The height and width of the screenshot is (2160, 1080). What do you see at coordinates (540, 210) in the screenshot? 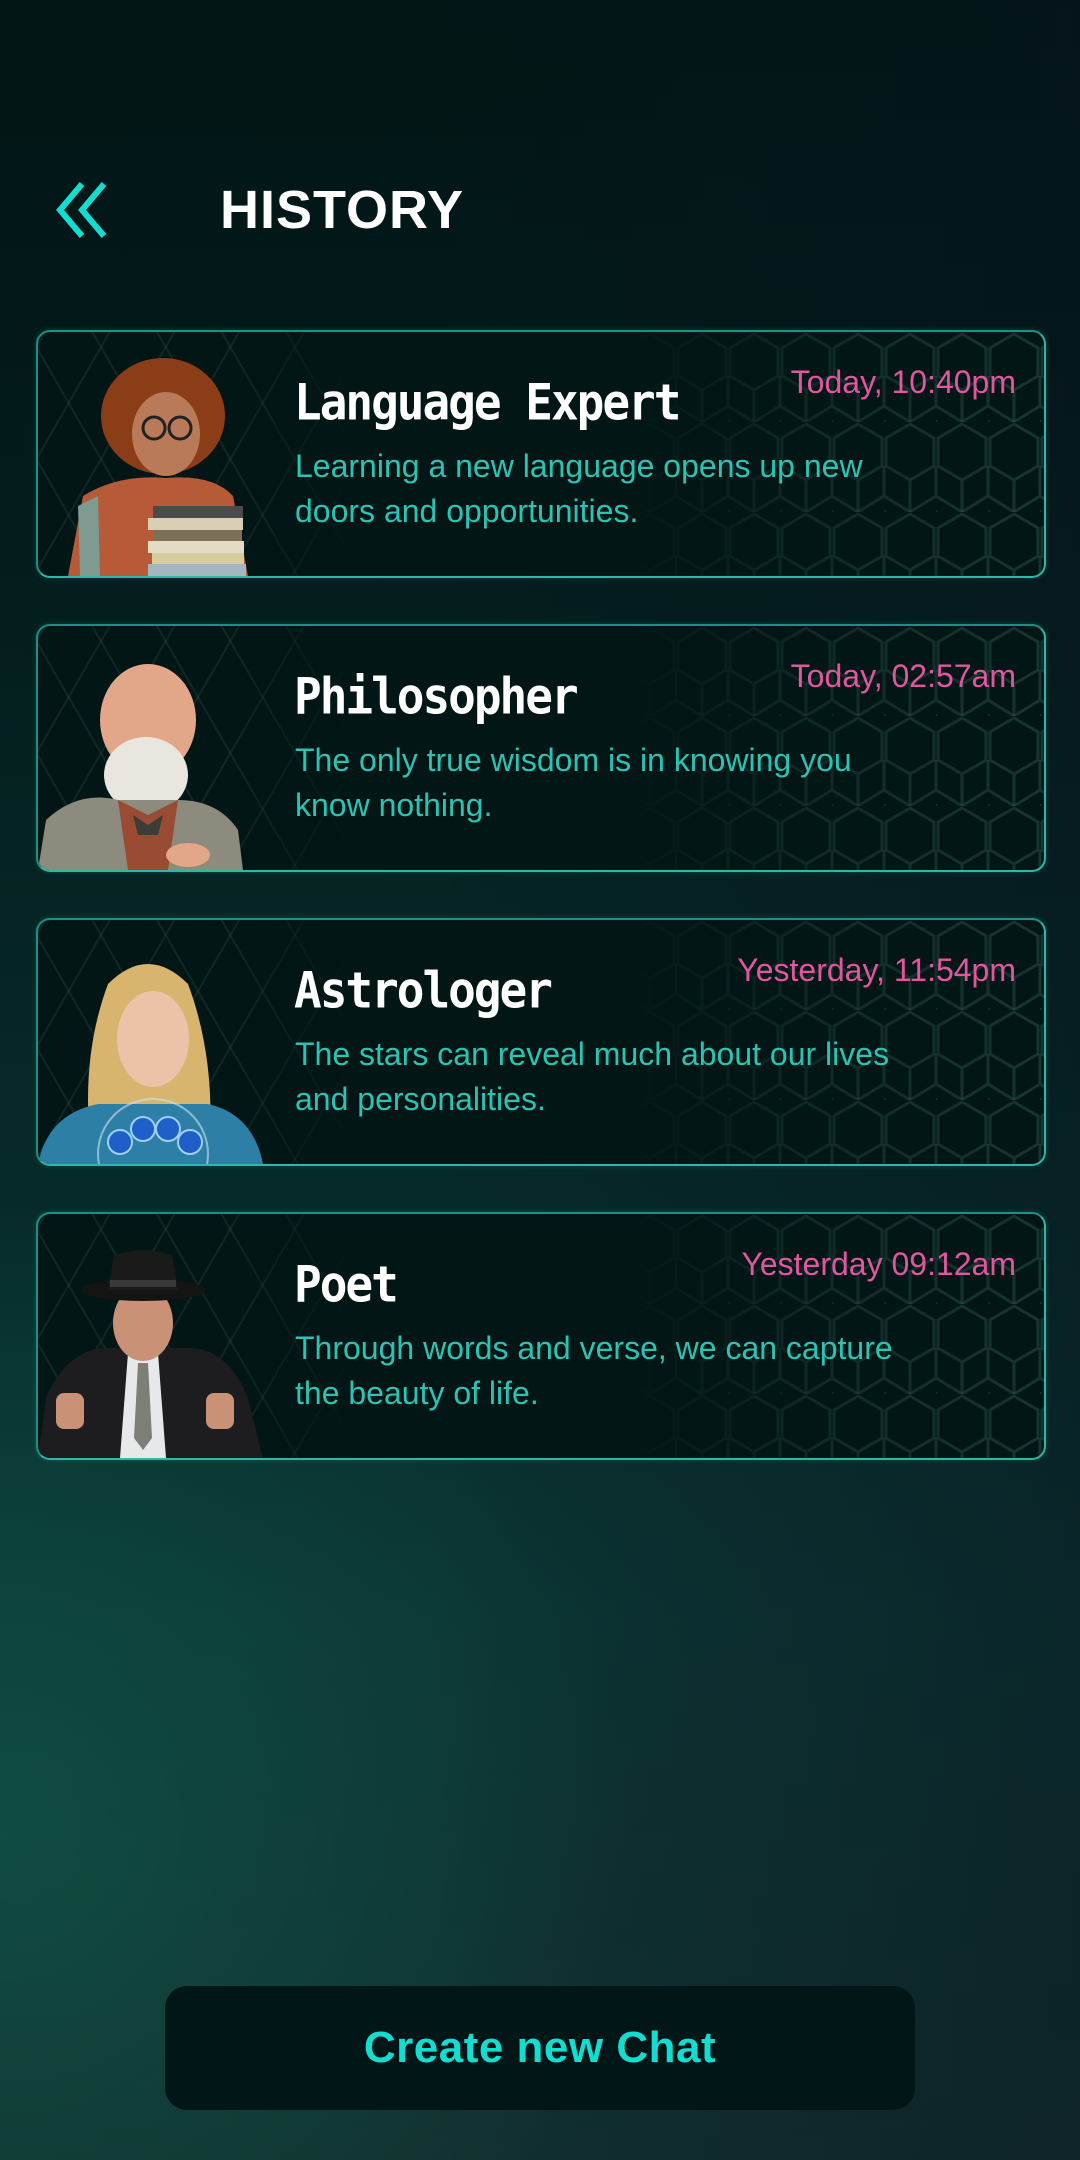
I see `header: HISTORY` at bounding box center [540, 210].